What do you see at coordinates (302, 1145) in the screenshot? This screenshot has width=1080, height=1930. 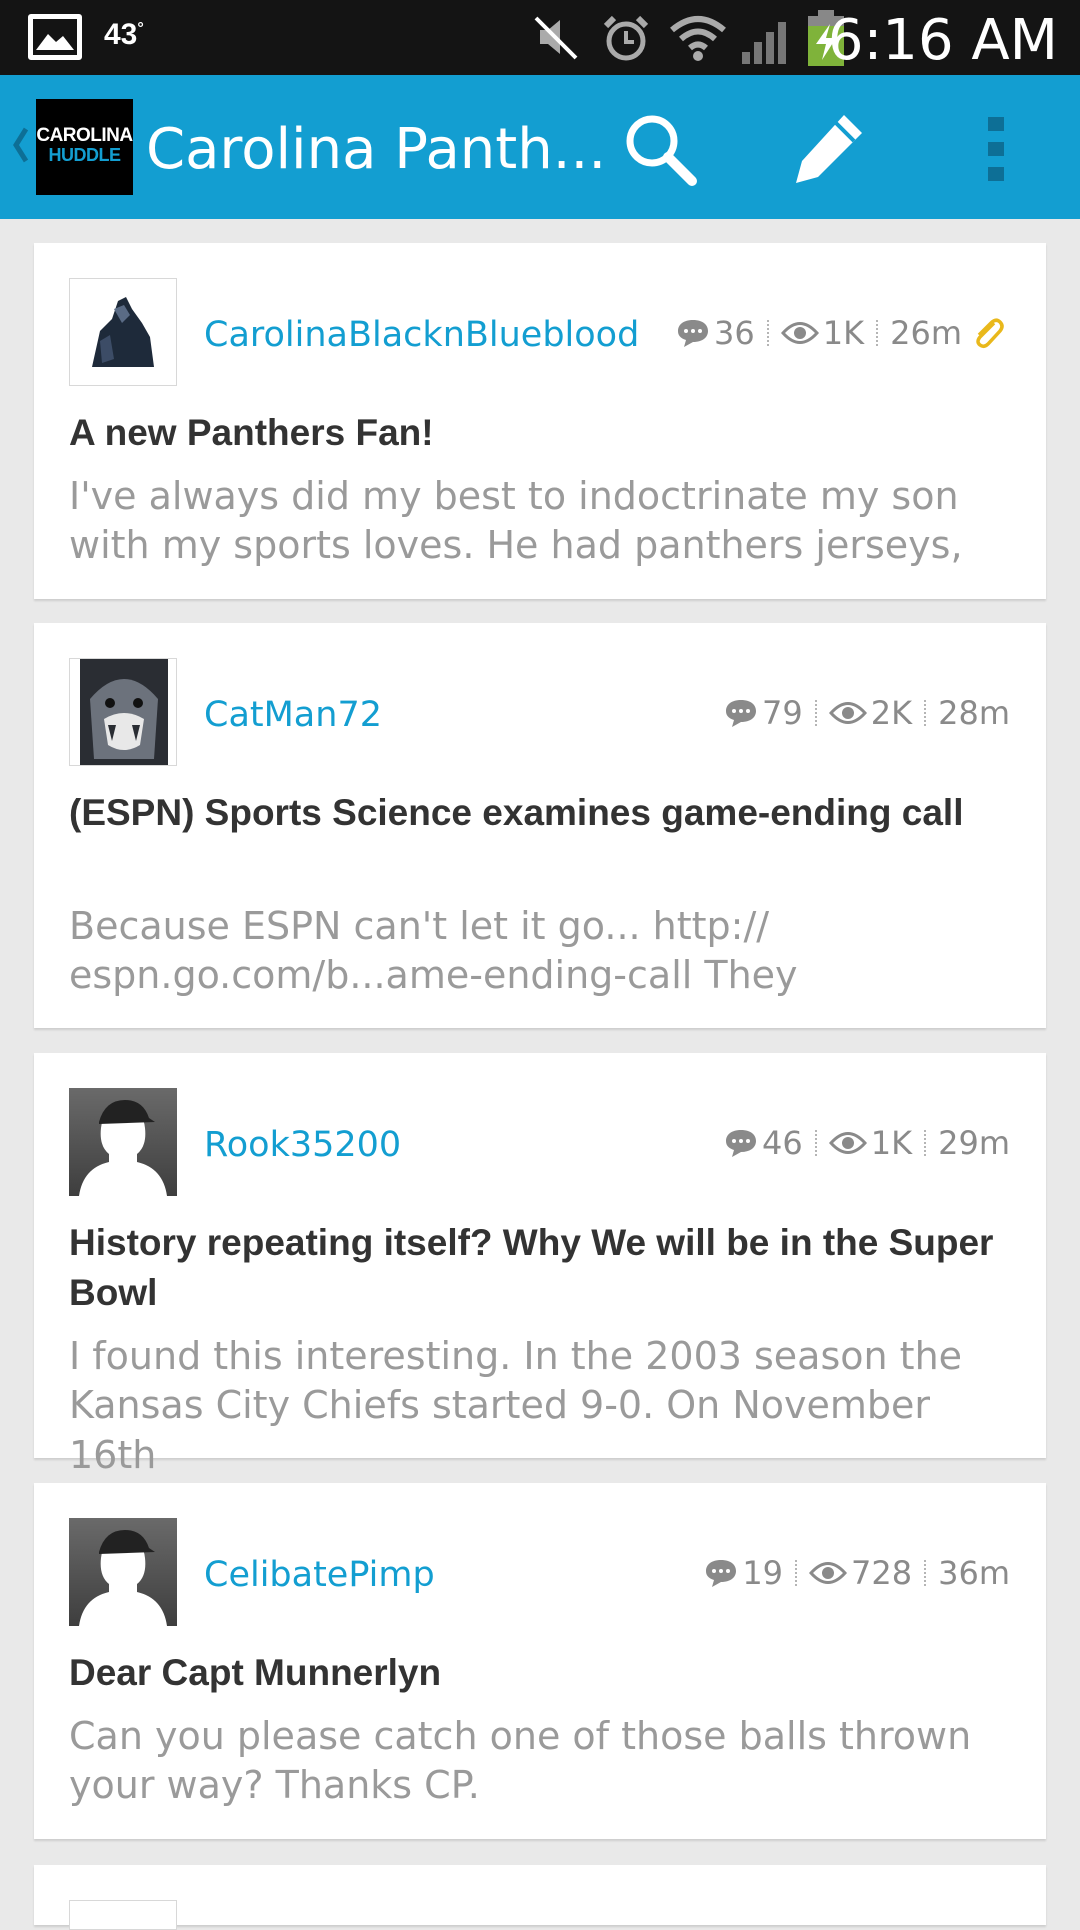 I see `thread-author: Rook35200` at bounding box center [302, 1145].